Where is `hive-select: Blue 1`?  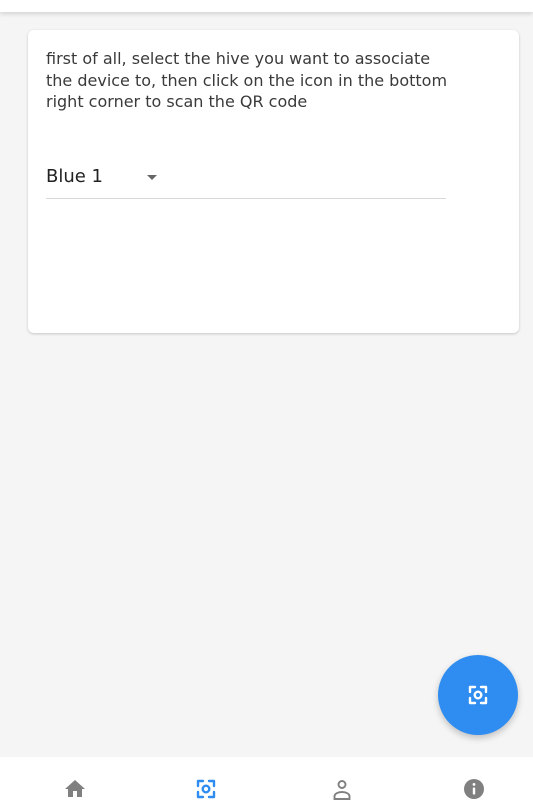 hive-select: Blue 1 is located at coordinates (246, 179).